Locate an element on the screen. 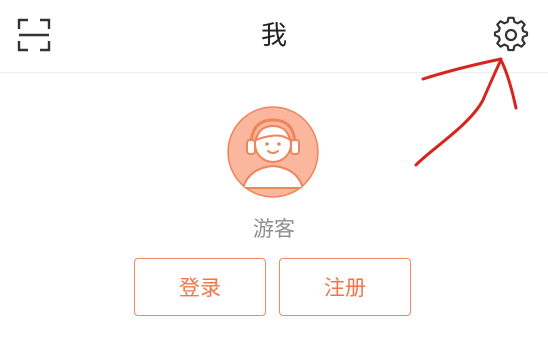 This screenshot has width=548, height=344. settings-button is located at coordinates (511, 35).